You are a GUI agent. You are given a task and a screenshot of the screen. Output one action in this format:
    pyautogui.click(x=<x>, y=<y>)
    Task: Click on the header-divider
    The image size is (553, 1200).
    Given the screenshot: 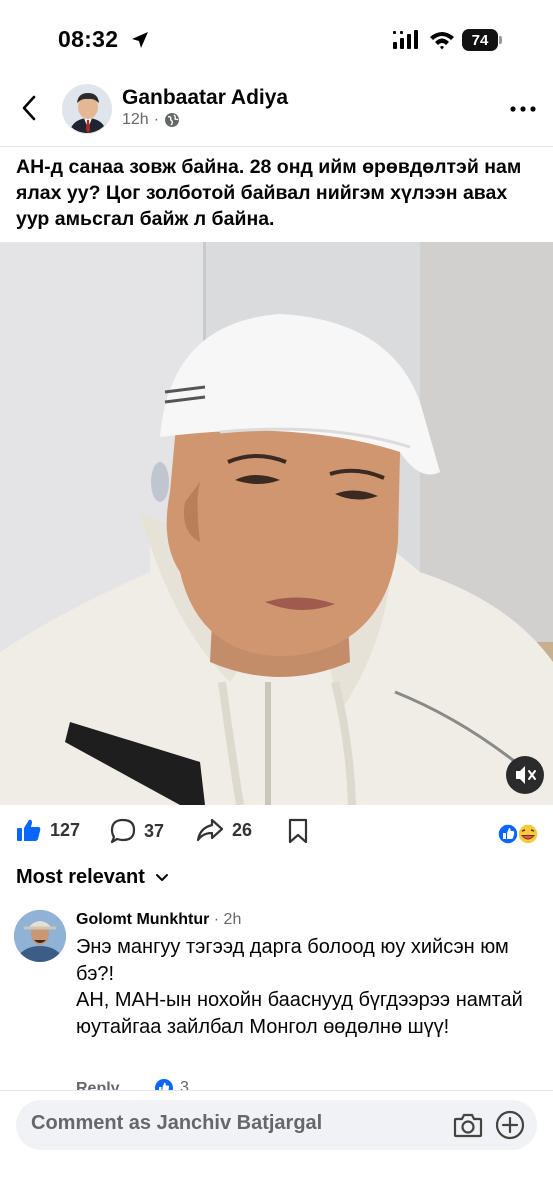 What is the action you would take?
    pyautogui.click(x=276, y=146)
    